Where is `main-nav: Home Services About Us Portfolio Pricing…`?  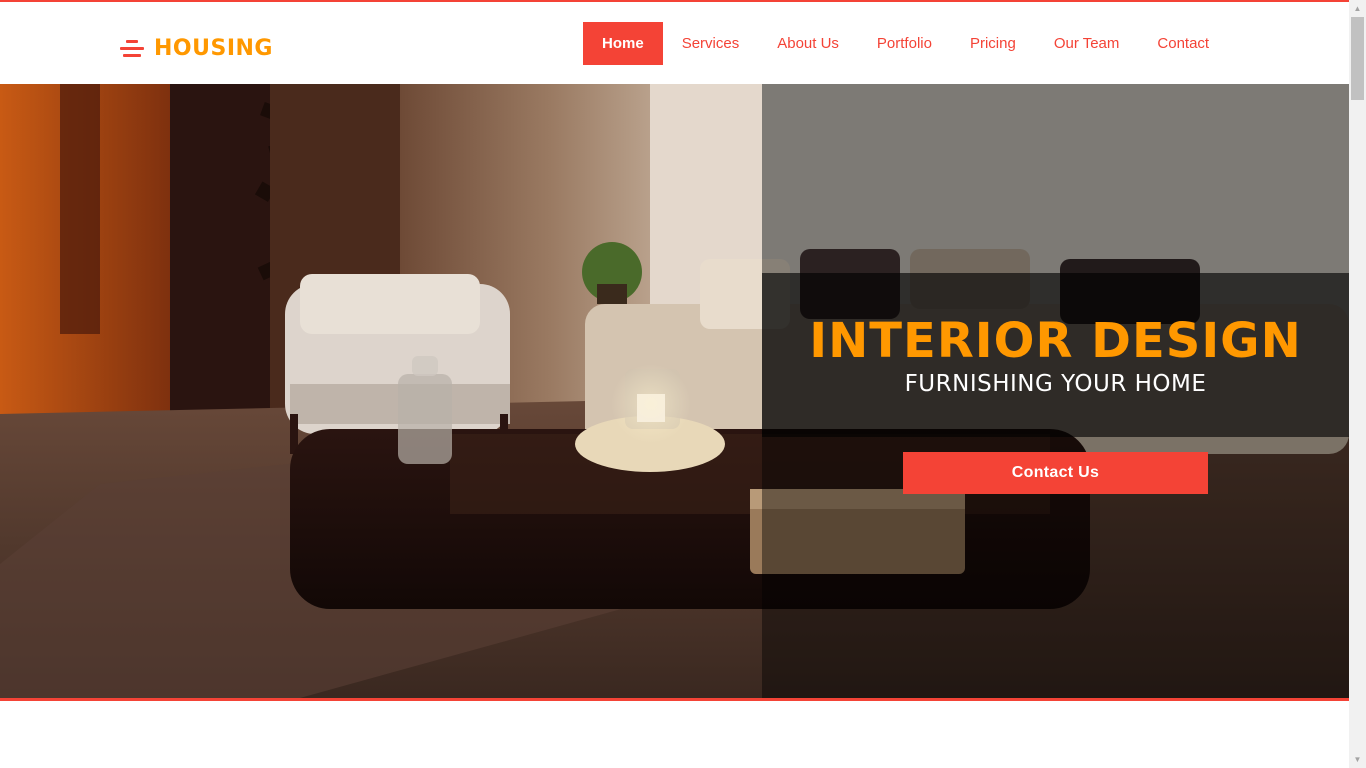
main-nav: Home Services About Us Portfolio Pricing… is located at coordinates (905, 43).